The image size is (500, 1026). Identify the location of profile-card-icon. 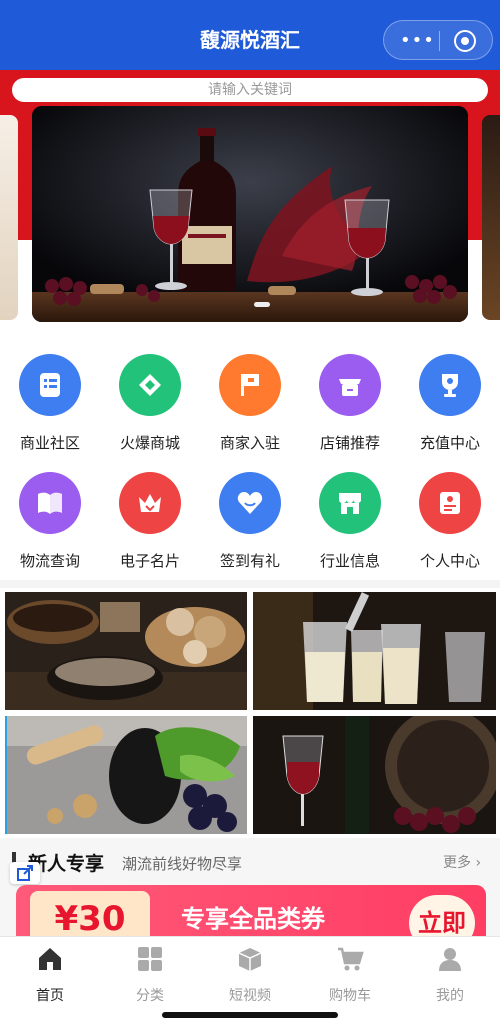
(450, 503).